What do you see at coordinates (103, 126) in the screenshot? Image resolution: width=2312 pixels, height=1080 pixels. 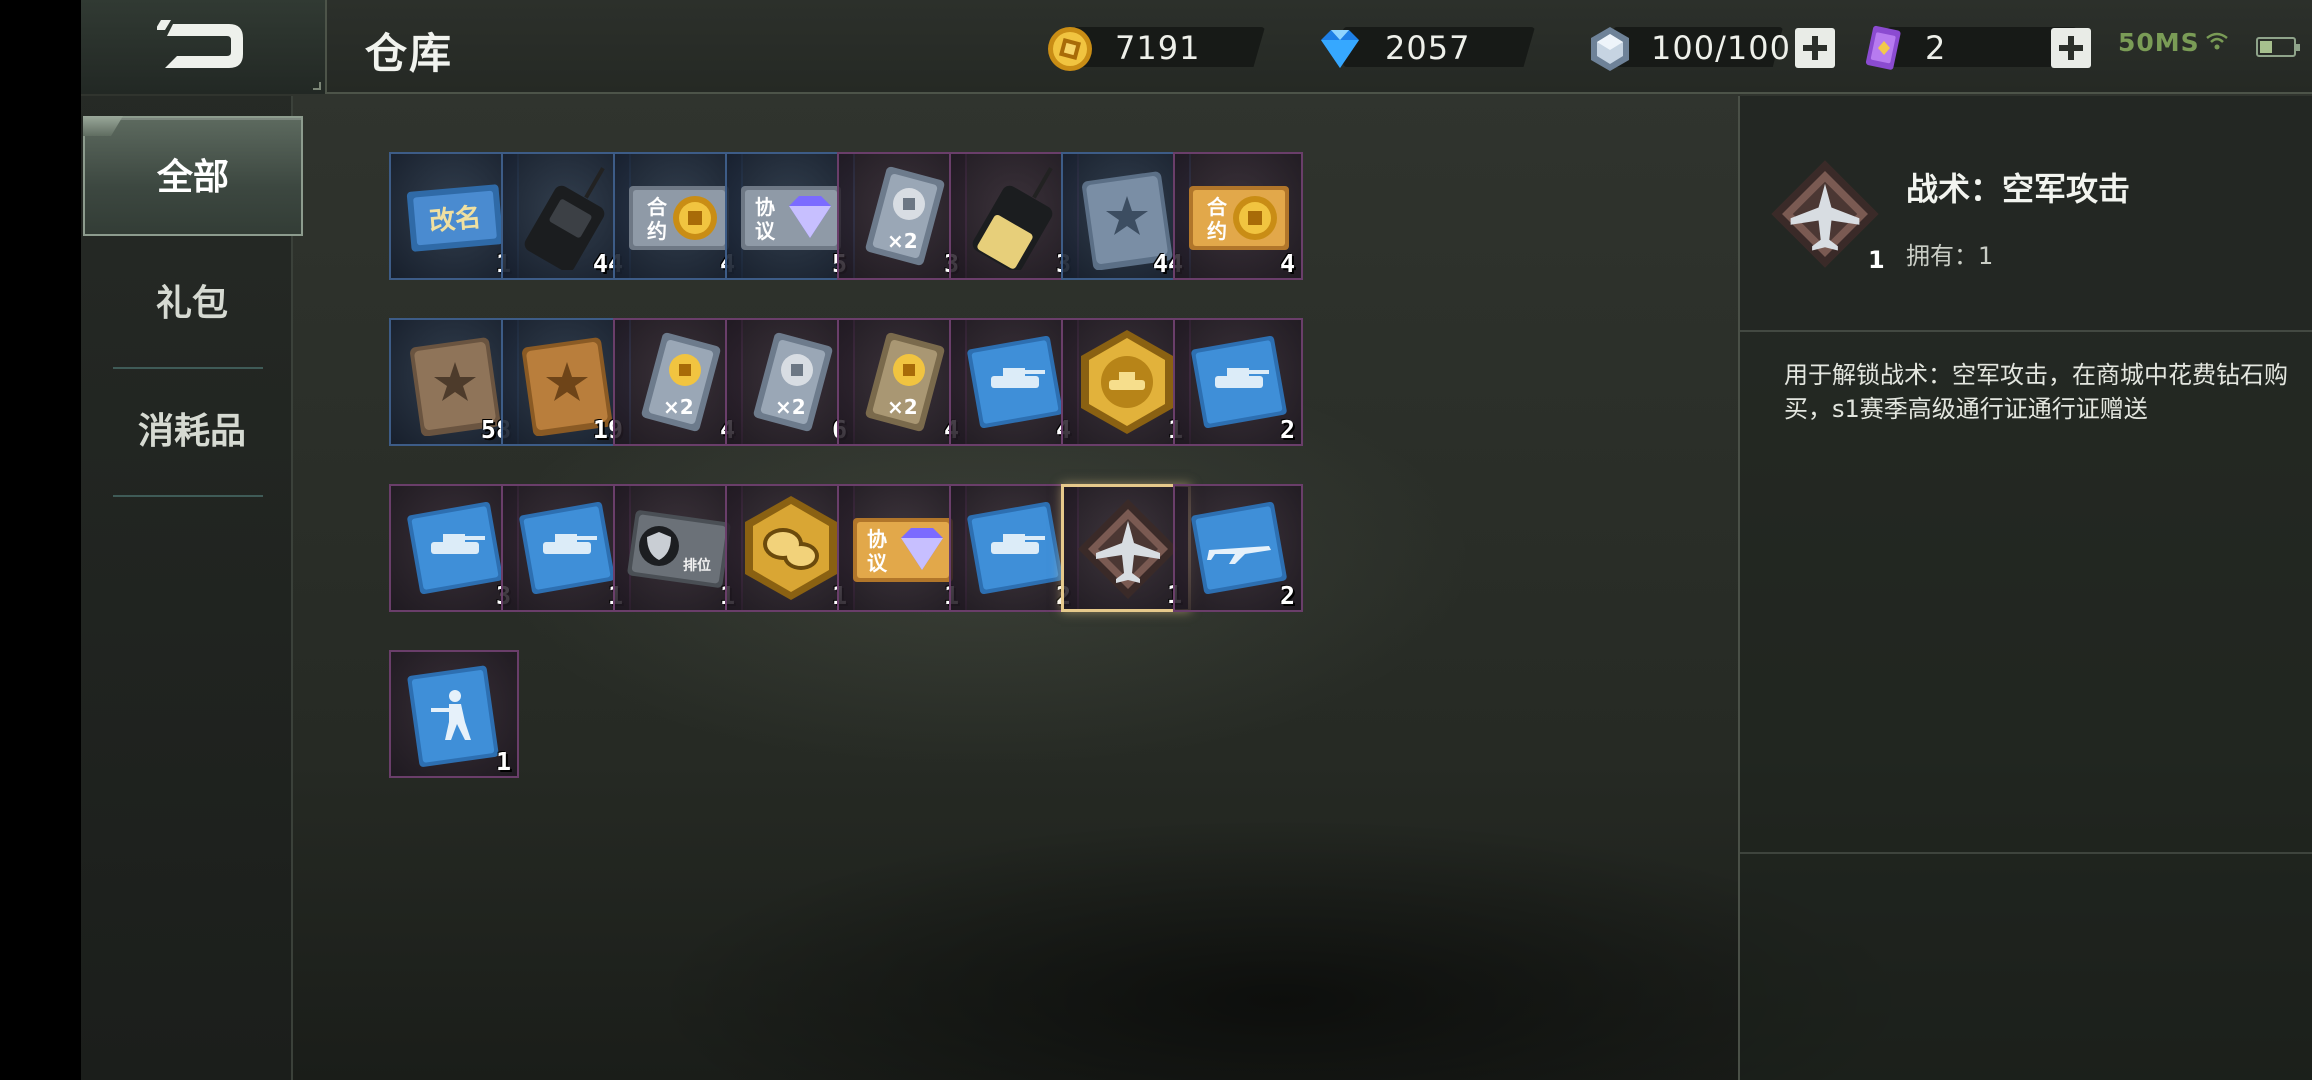 I see `tab-notch` at bounding box center [103, 126].